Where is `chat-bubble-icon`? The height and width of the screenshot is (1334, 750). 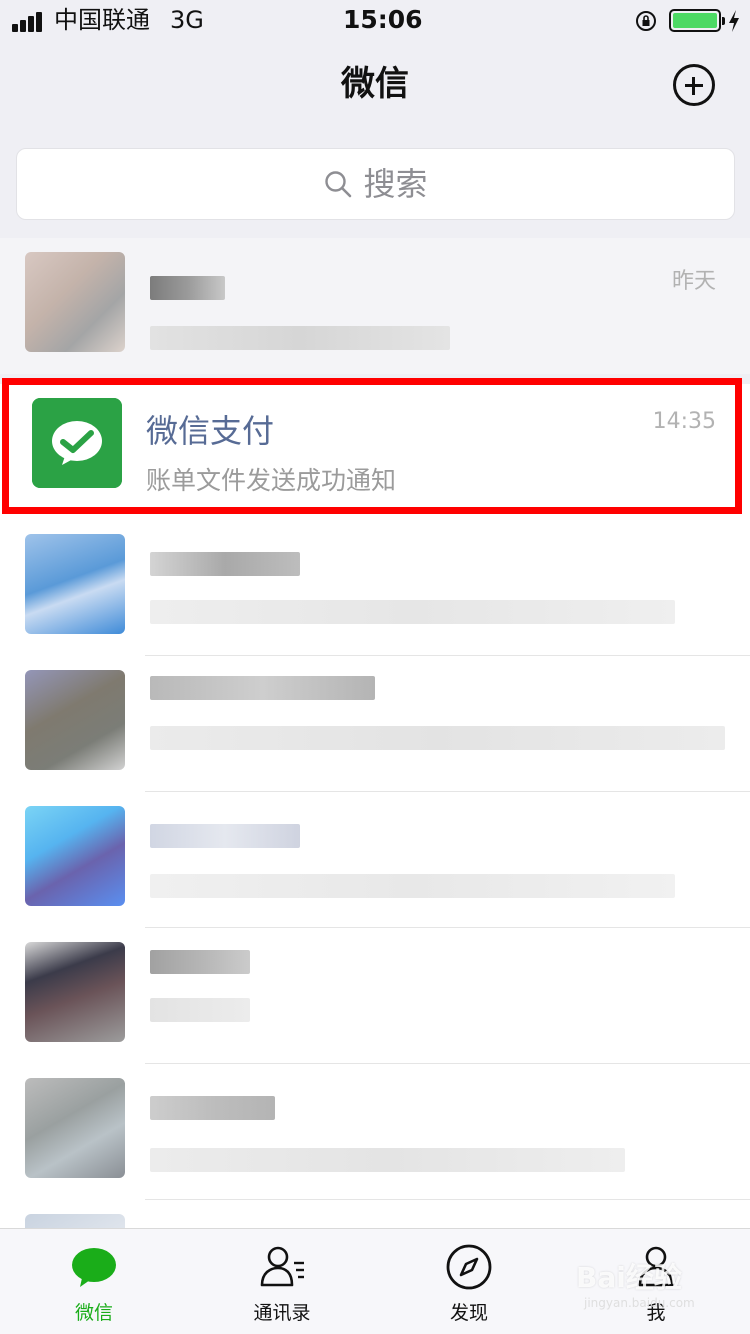 chat-bubble-icon is located at coordinates (94, 1267).